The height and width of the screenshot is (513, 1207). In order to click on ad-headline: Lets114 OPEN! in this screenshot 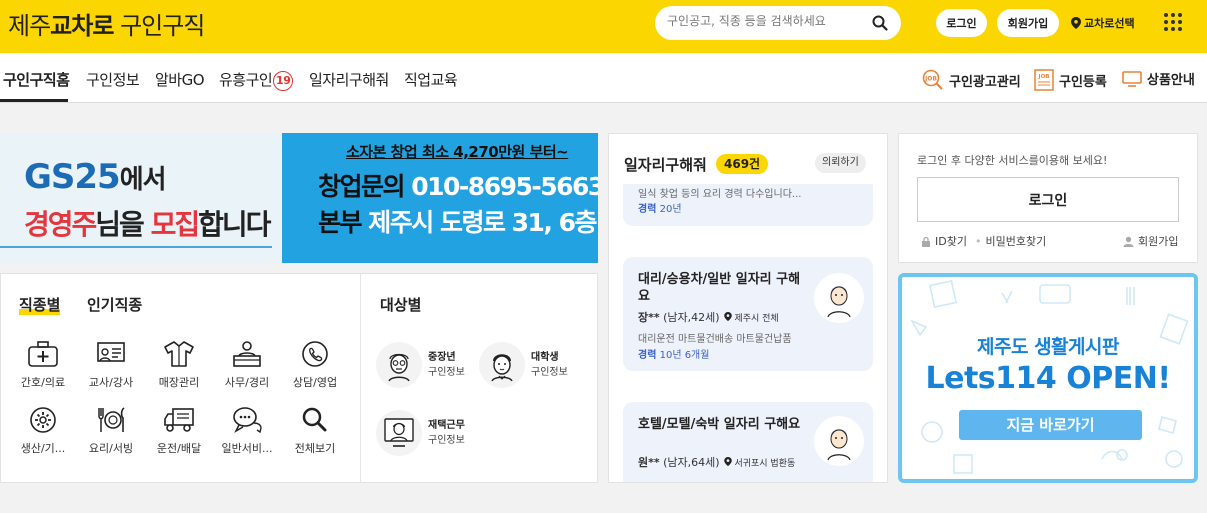, I will do `click(1048, 378)`.